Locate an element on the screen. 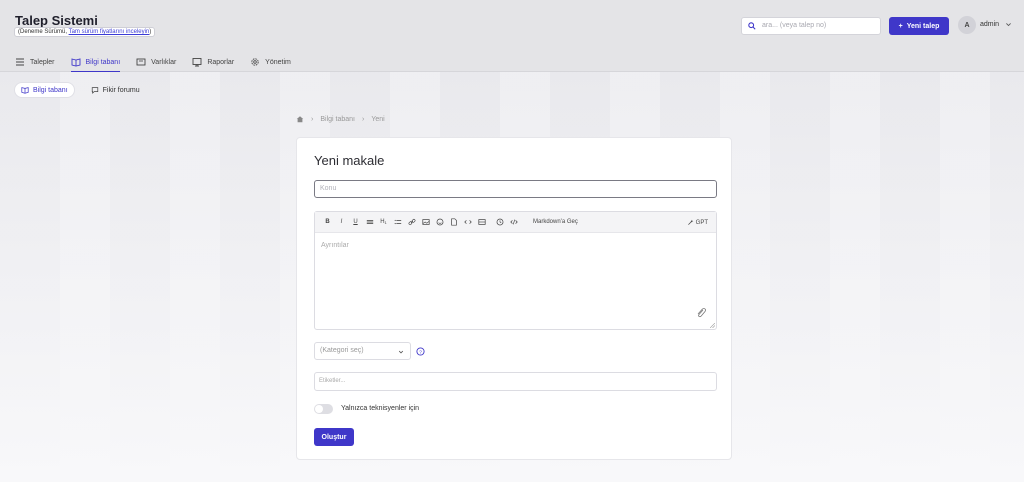 This screenshot has width=1024, height=482. list-button is located at coordinates (397, 222).